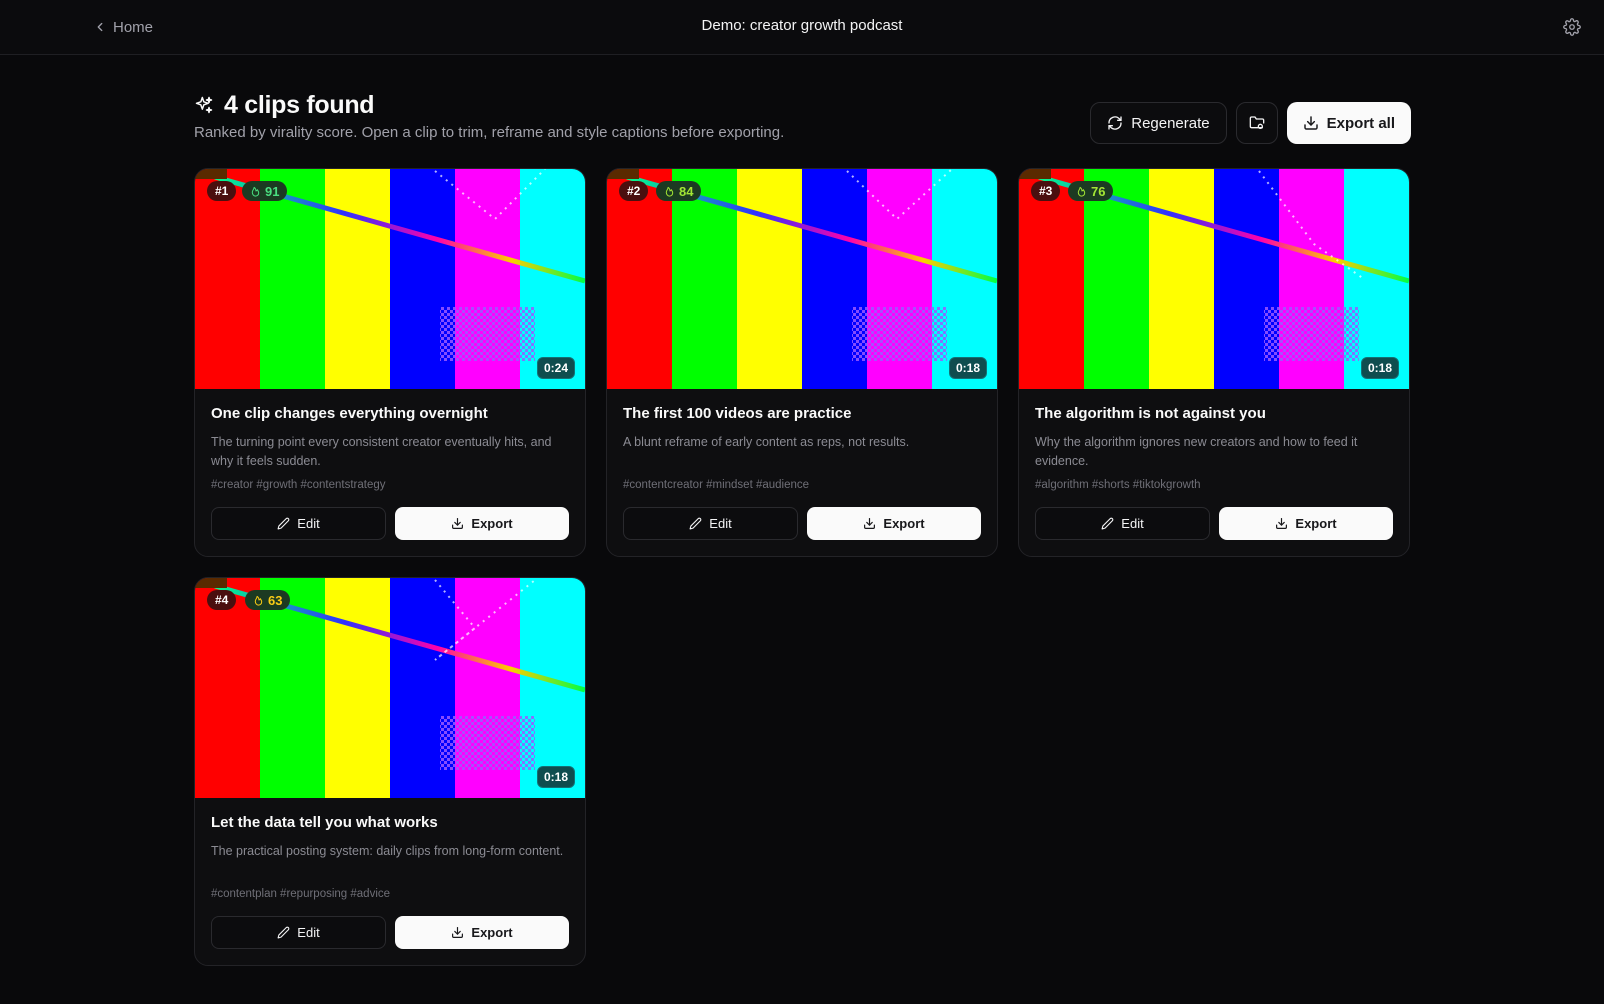 The width and height of the screenshot is (1604, 1004). I want to click on rank-badge: #2, so click(634, 191).